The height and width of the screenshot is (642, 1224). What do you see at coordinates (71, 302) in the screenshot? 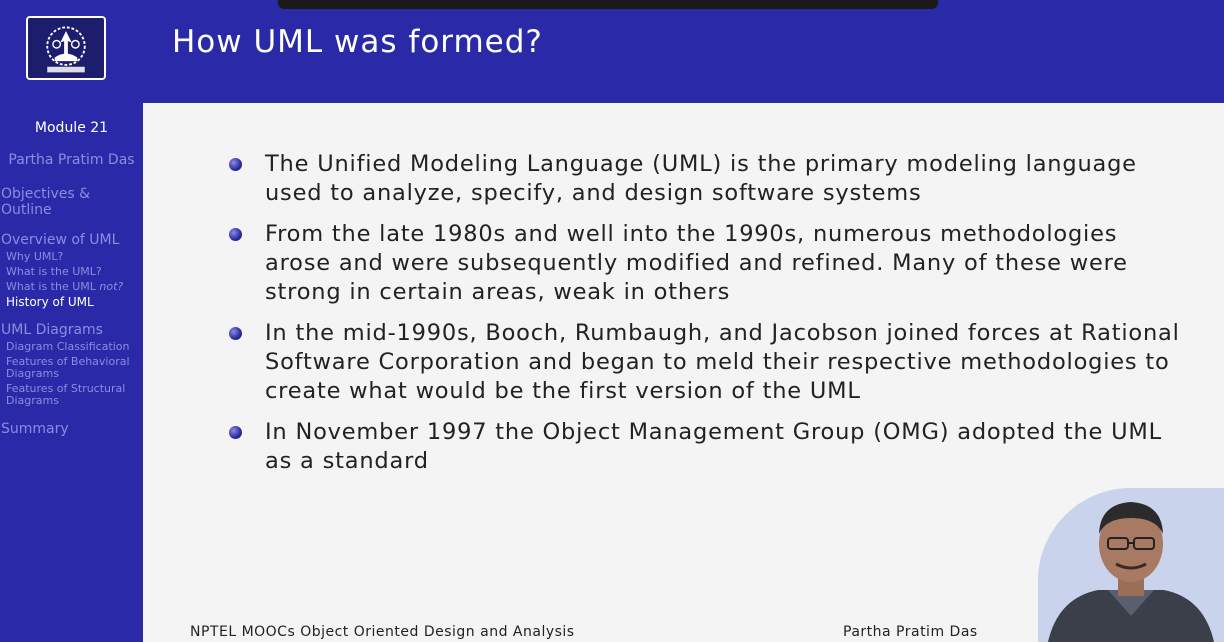
I see `nav-item-history: History of UML` at bounding box center [71, 302].